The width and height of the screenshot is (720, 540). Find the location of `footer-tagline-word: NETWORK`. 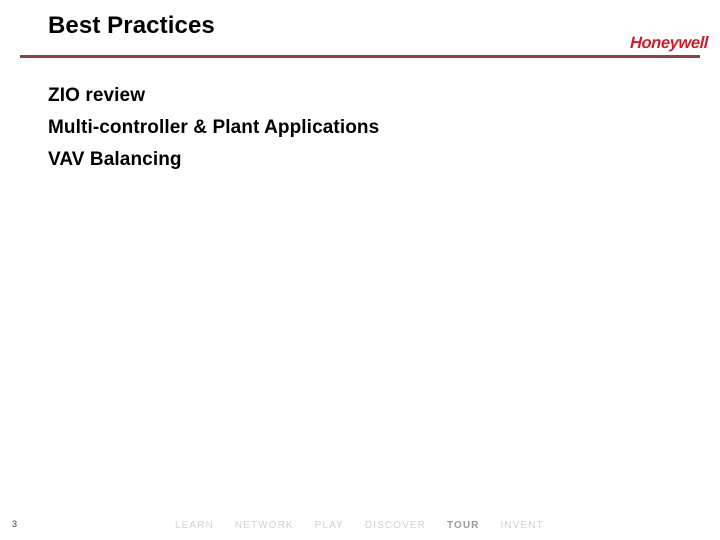

footer-tagline-word: NETWORK is located at coordinates (264, 525).